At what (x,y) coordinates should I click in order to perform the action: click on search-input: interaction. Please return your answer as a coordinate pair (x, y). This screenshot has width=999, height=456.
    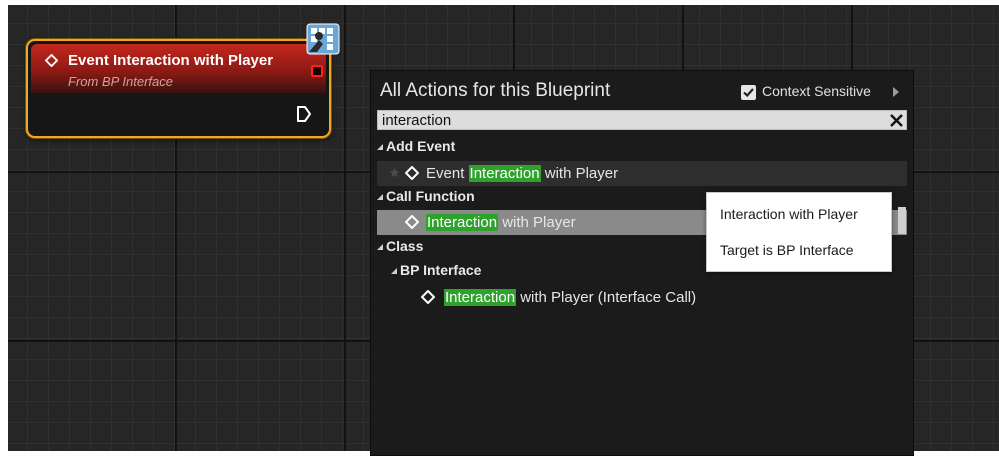
    Looking at the image, I should click on (642, 120).